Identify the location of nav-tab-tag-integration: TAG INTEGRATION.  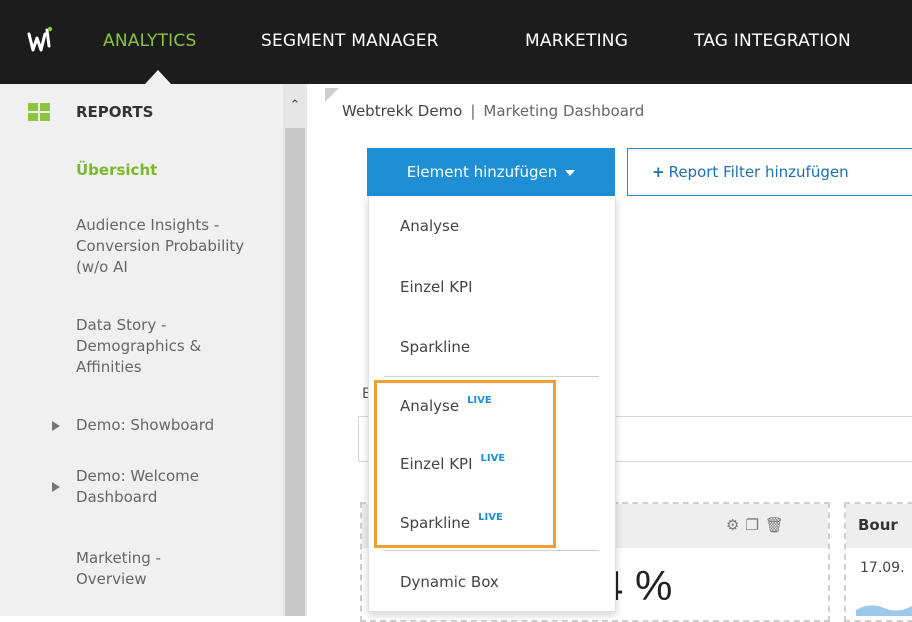
(772, 41).